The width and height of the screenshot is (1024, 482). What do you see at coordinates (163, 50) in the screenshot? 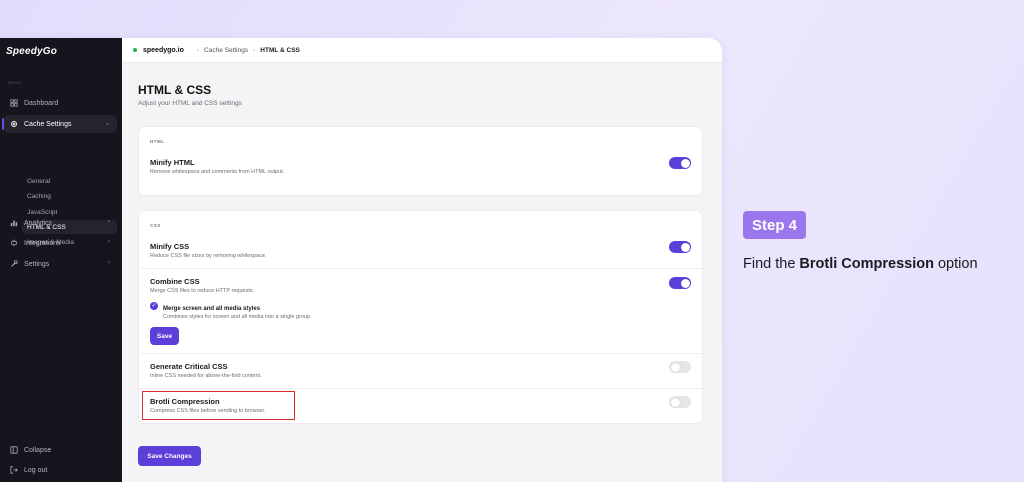
I see `site-name: speedygo.io` at bounding box center [163, 50].